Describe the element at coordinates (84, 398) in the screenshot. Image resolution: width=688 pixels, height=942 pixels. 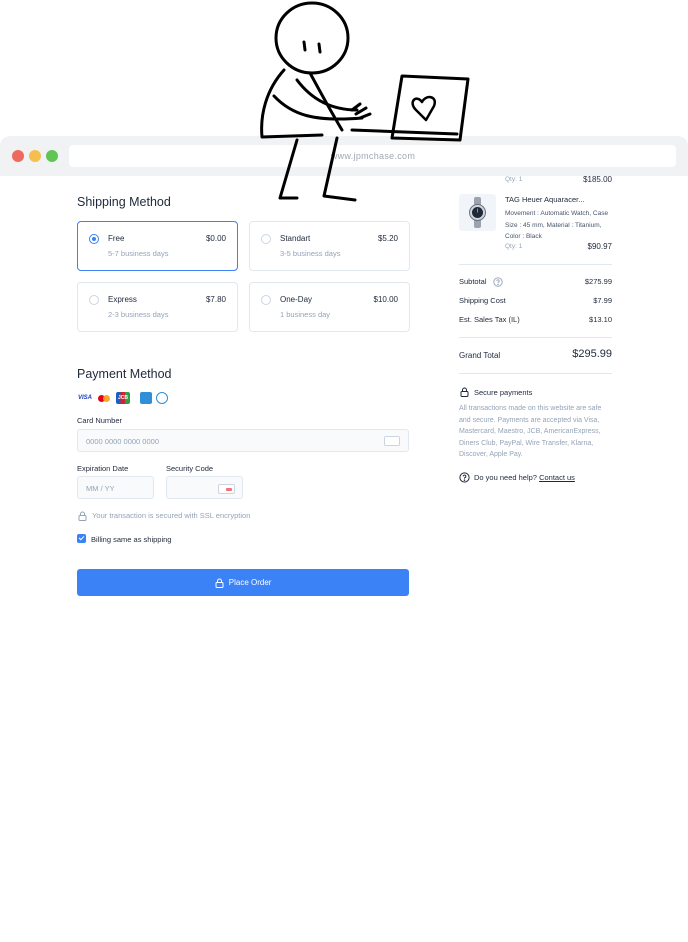
I see `visa-logo-icon: VISA` at that location.